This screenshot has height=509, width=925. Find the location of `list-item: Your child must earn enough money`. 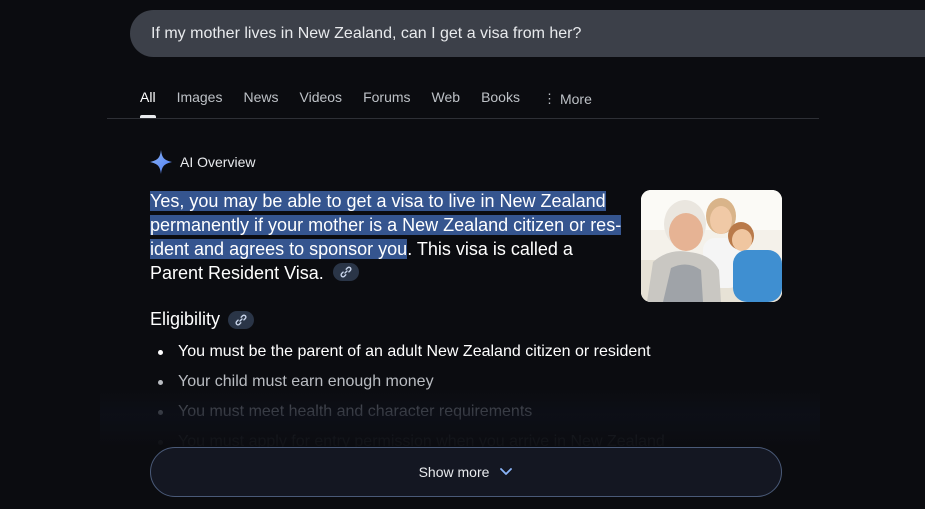

list-item: Your child must earn enough money is located at coordinates (407, 386).